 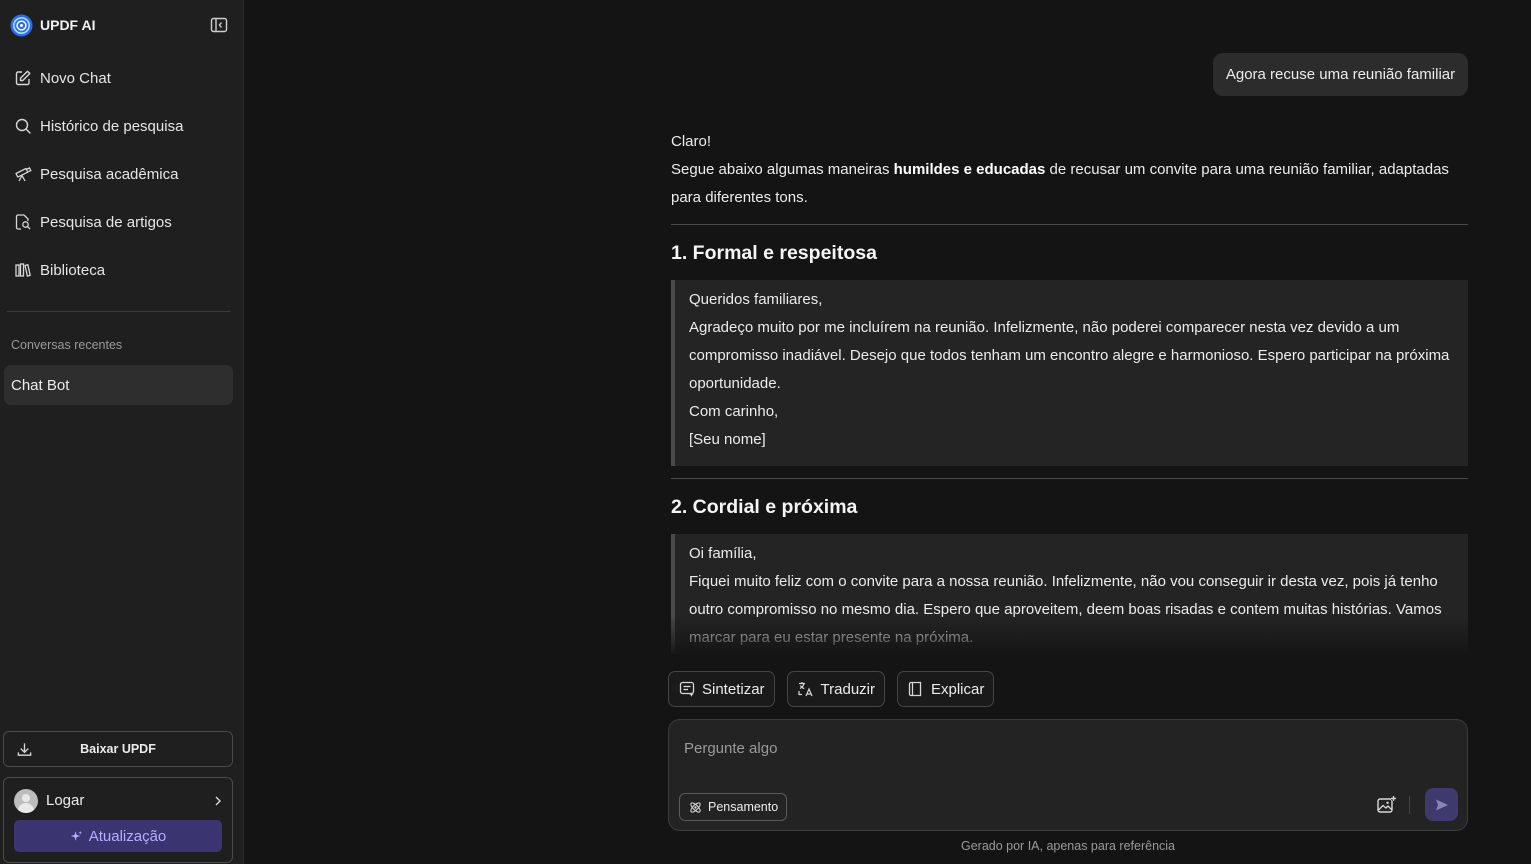 I want to click on chevron-right-icon, so click(x=218, y=800).